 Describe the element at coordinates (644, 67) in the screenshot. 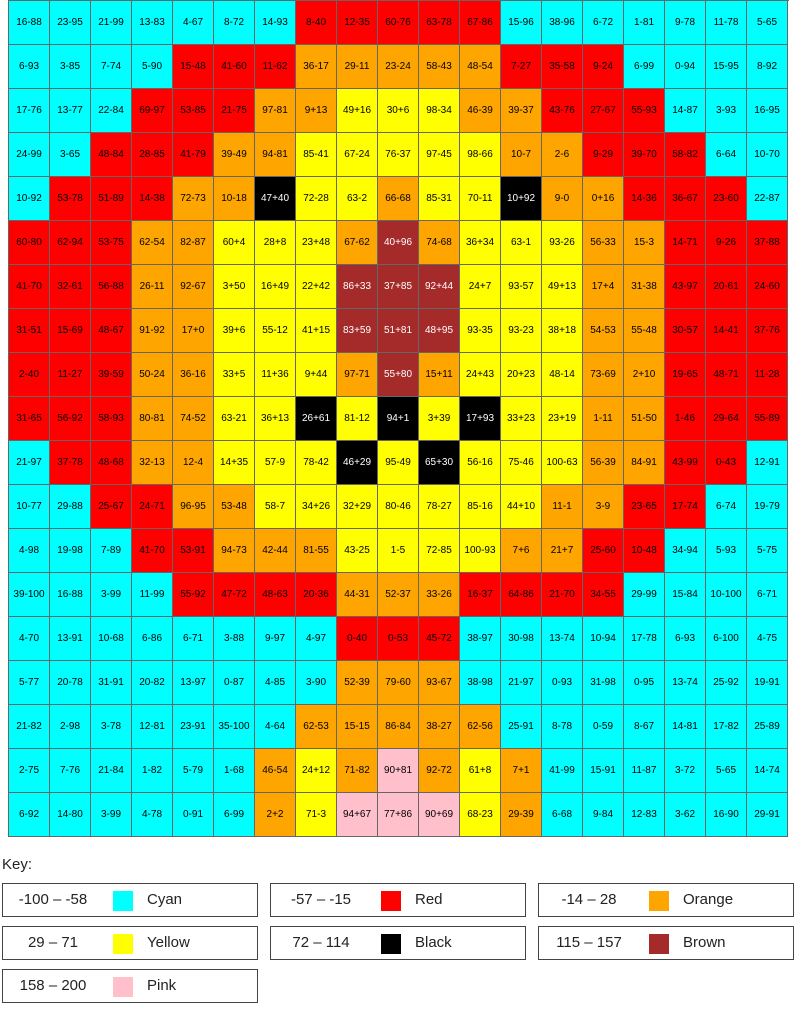

I see `grid-cell: 6-99` at that location.